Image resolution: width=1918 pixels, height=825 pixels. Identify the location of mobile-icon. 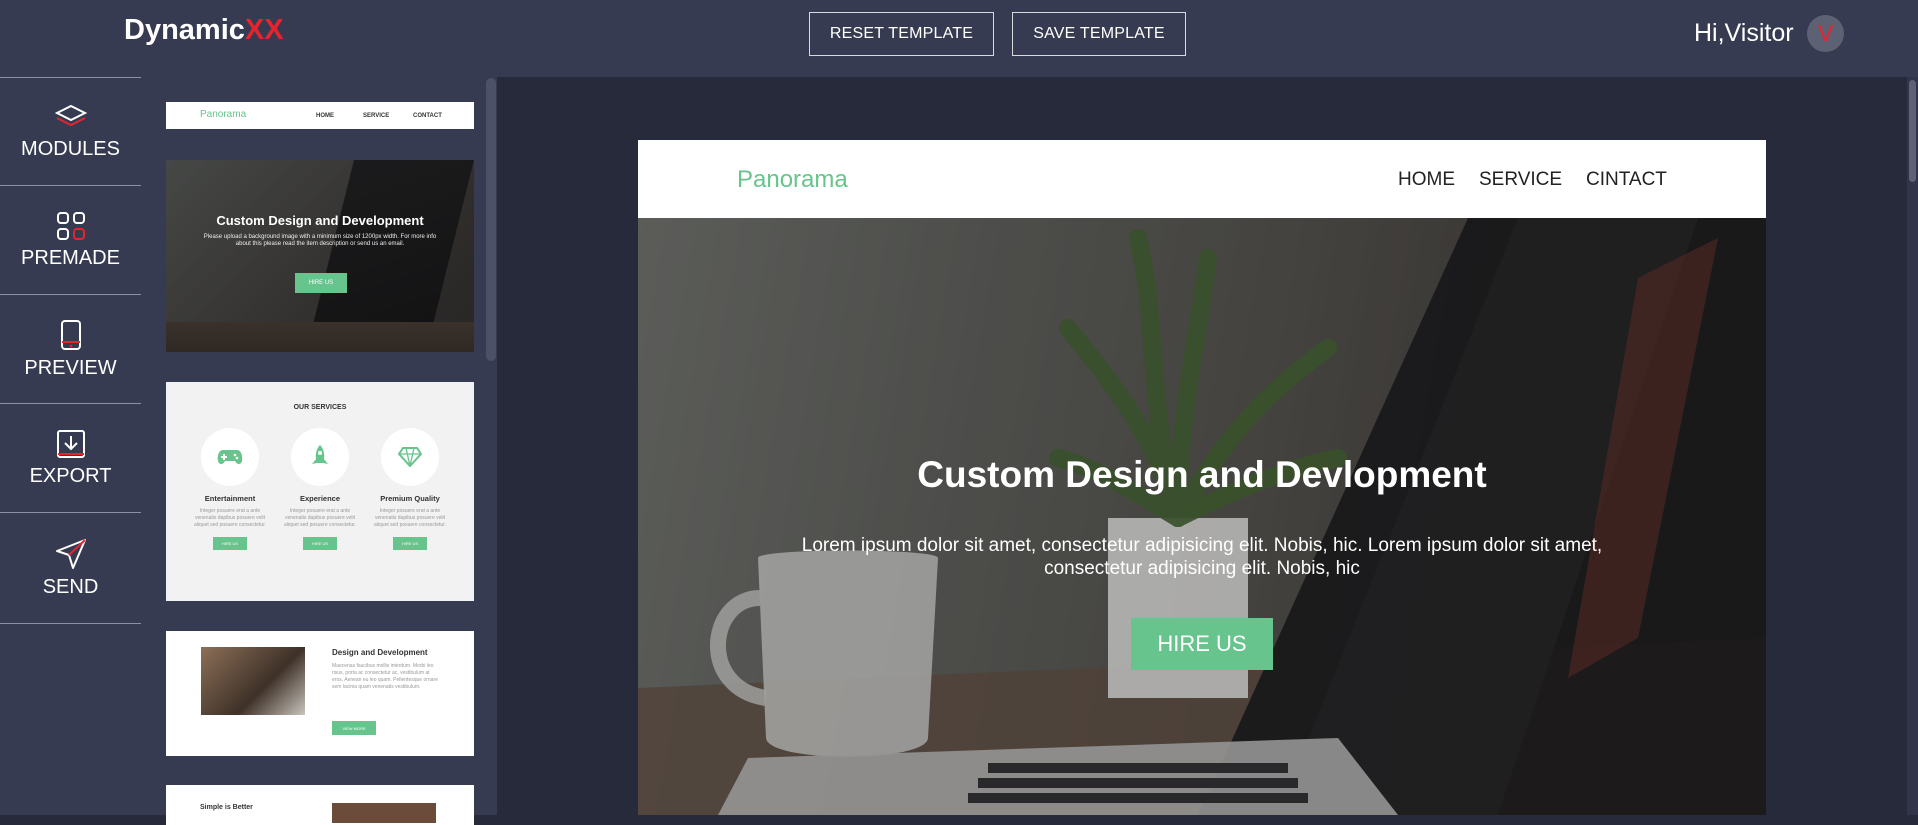
(70, 334).